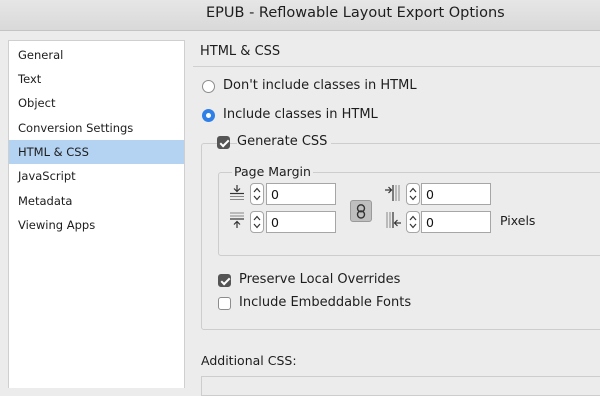  What do you see at coordinates (400, 386) in the screenshot?
I see `additional-css-field` at bounding box center [400, 386].